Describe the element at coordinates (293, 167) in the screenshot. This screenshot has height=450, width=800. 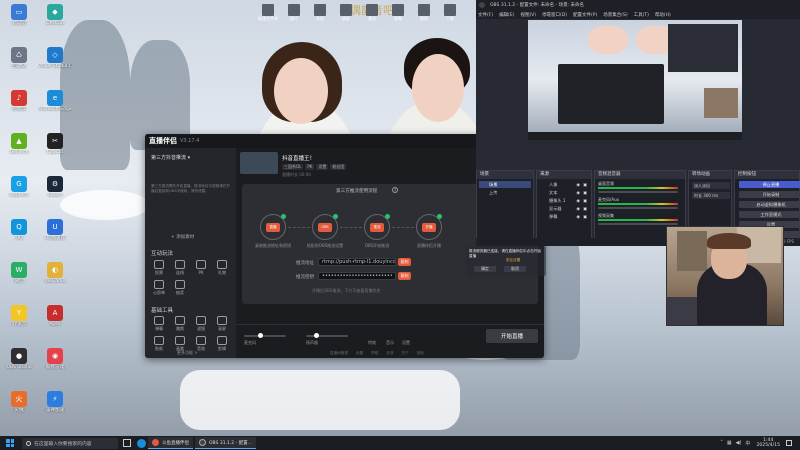
I see `room-tag: 三国杀OL` at that location.